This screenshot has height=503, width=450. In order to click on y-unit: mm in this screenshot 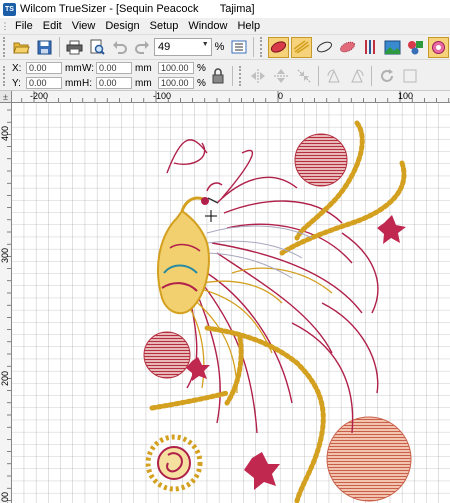, I will do `click(73, 83)`.